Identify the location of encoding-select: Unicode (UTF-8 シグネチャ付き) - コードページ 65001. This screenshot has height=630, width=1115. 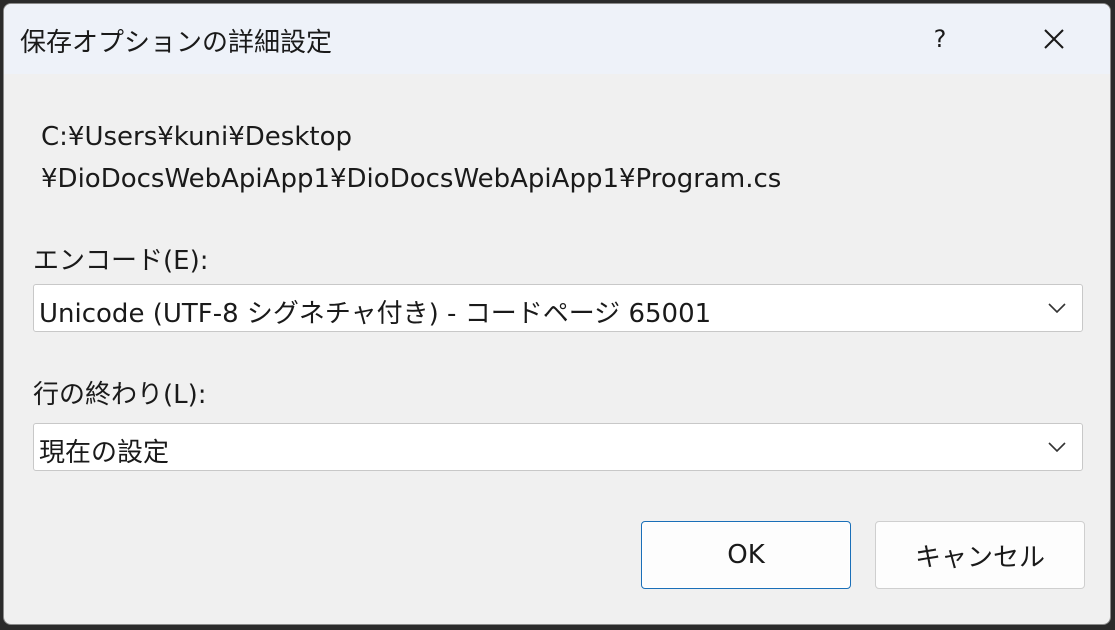
(558, 308).